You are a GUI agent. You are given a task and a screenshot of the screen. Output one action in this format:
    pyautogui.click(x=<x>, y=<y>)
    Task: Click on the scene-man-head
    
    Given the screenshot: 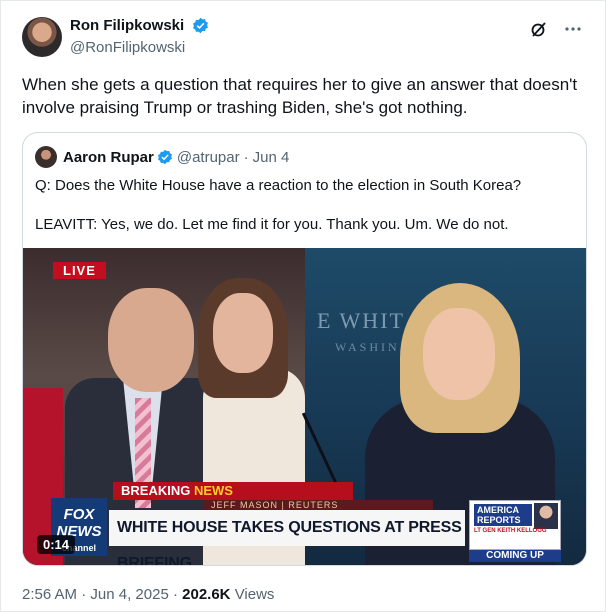 What is the action you would take?
    pyautogui.click(x=151, y=340)
    